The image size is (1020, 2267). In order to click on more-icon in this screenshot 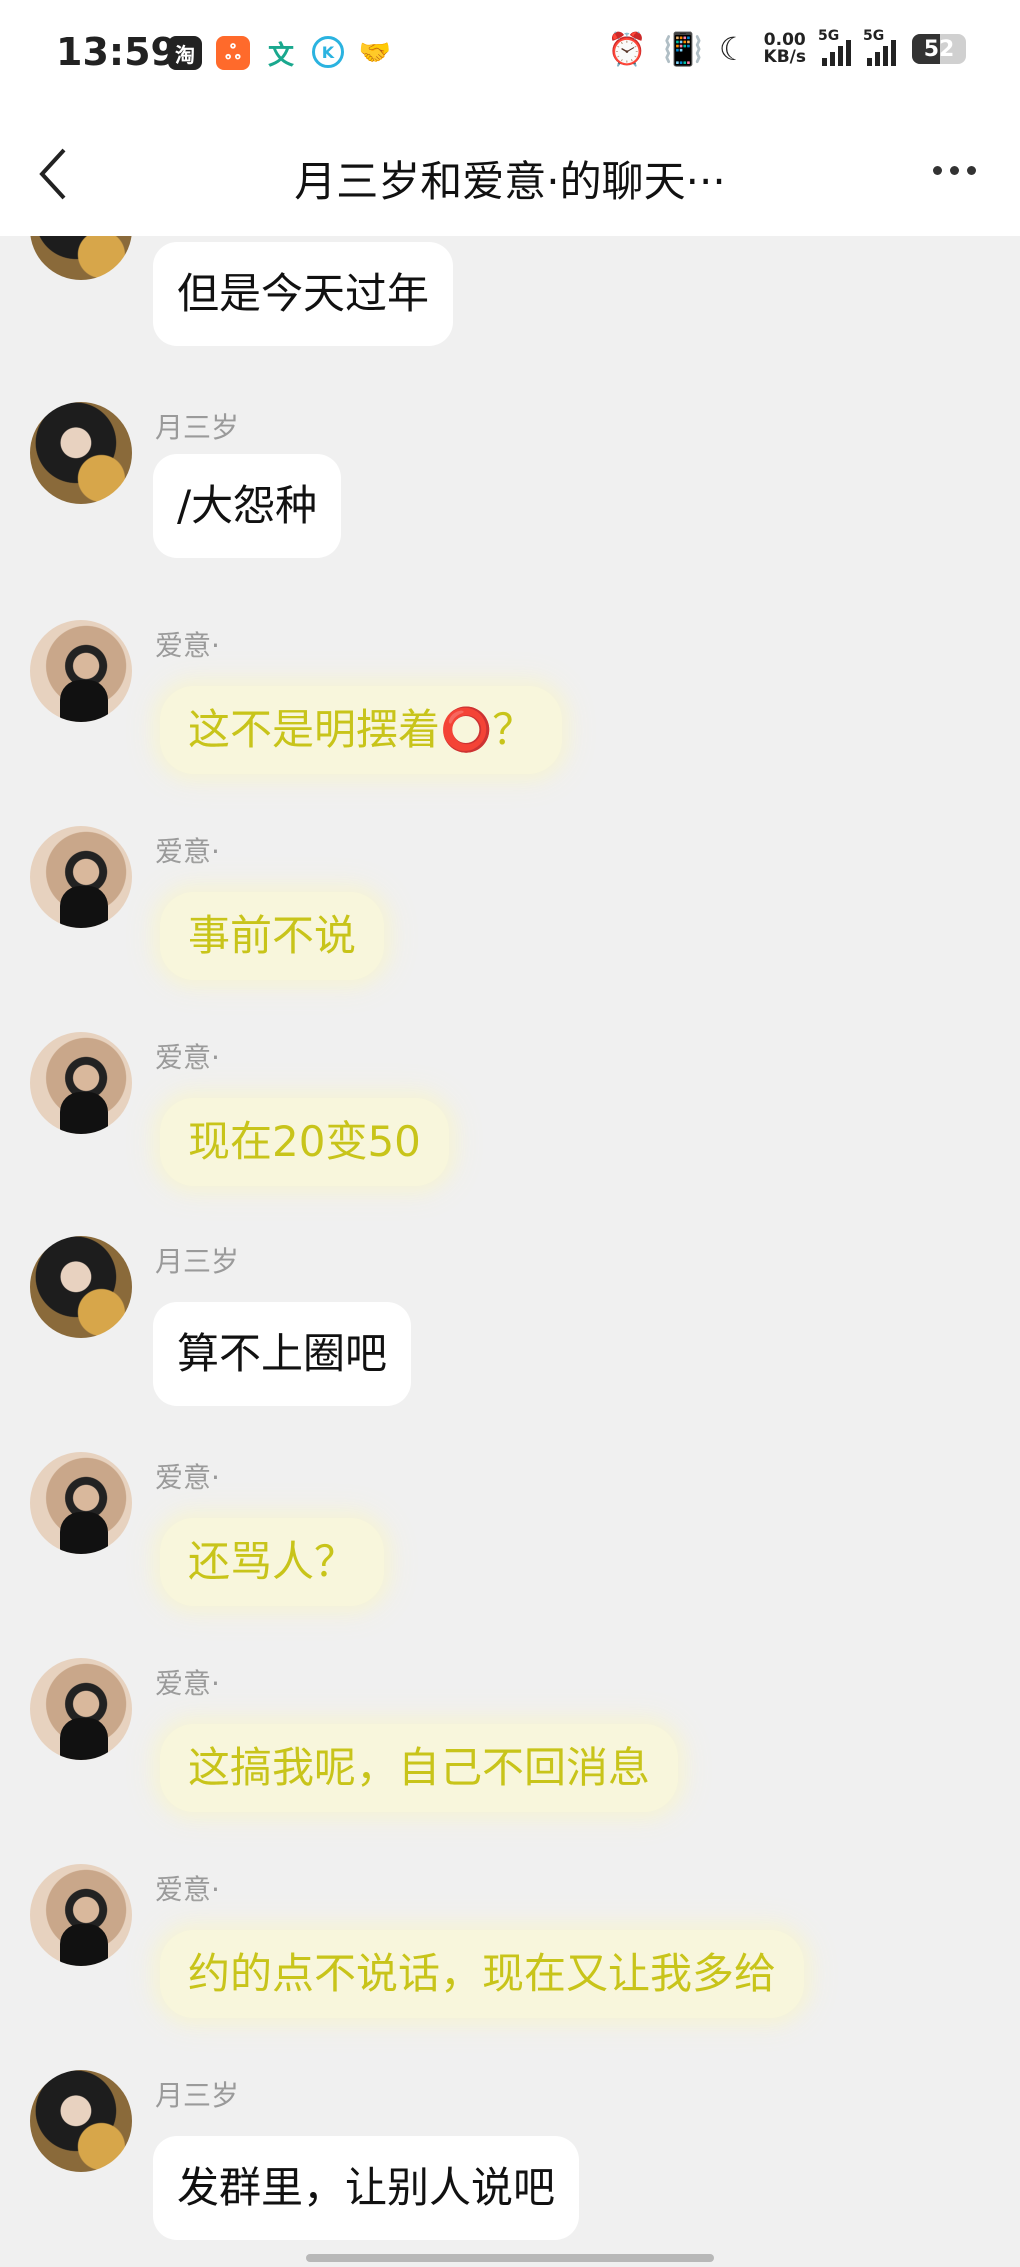, I will do `click(954, 170)`.